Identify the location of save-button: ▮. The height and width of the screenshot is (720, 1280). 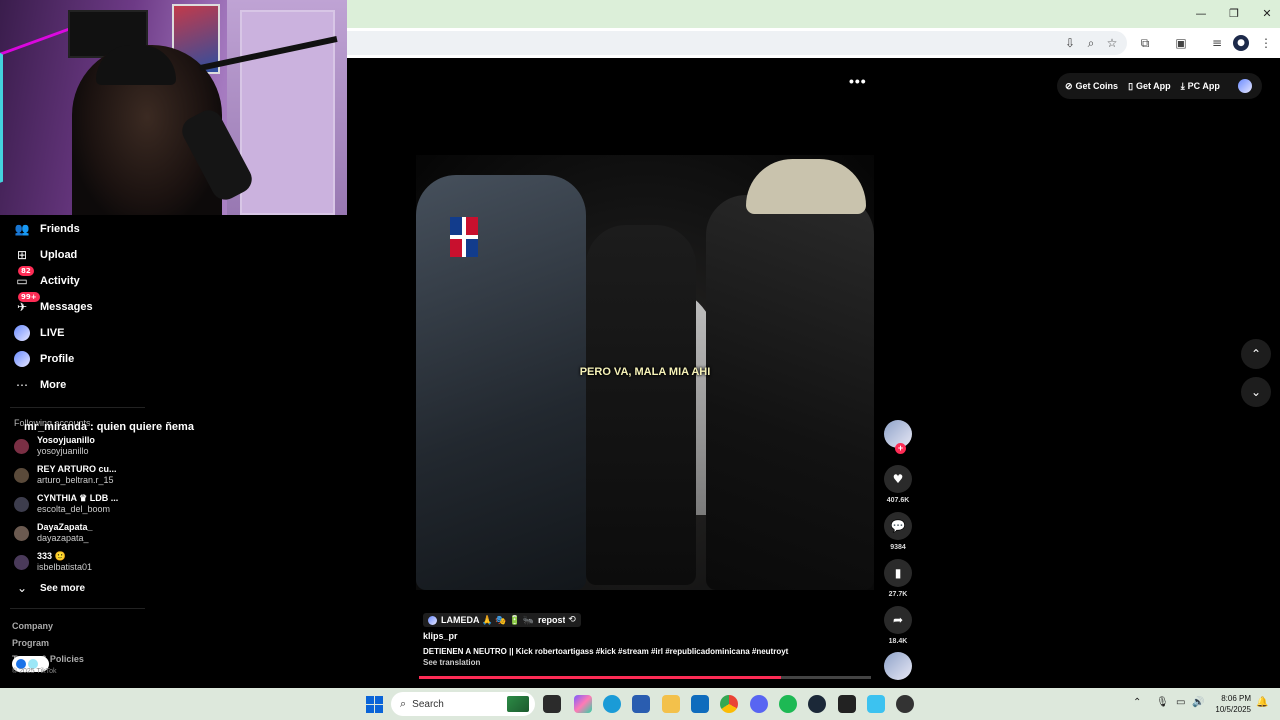
(898, 573).